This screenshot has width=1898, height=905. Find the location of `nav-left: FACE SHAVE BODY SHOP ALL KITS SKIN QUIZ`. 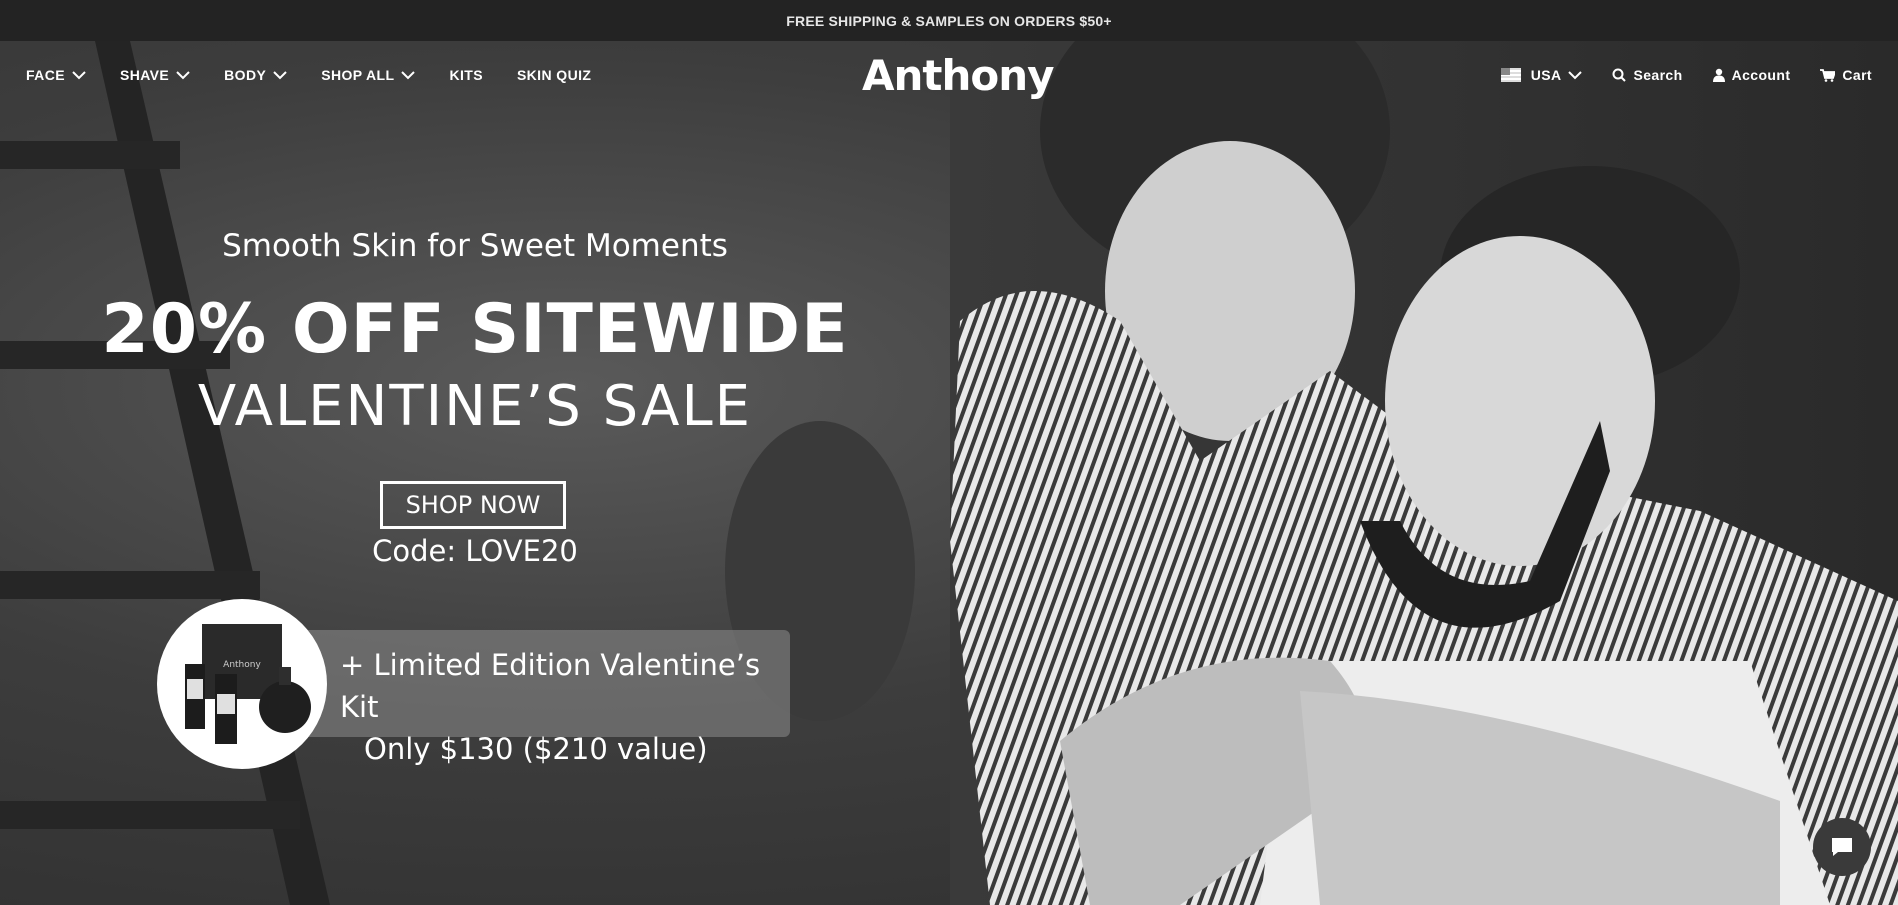

nav-left: FACE SHAVE BODY SHOP ALL KITS SKIN QUIZ is located at coordinates (325, 75).